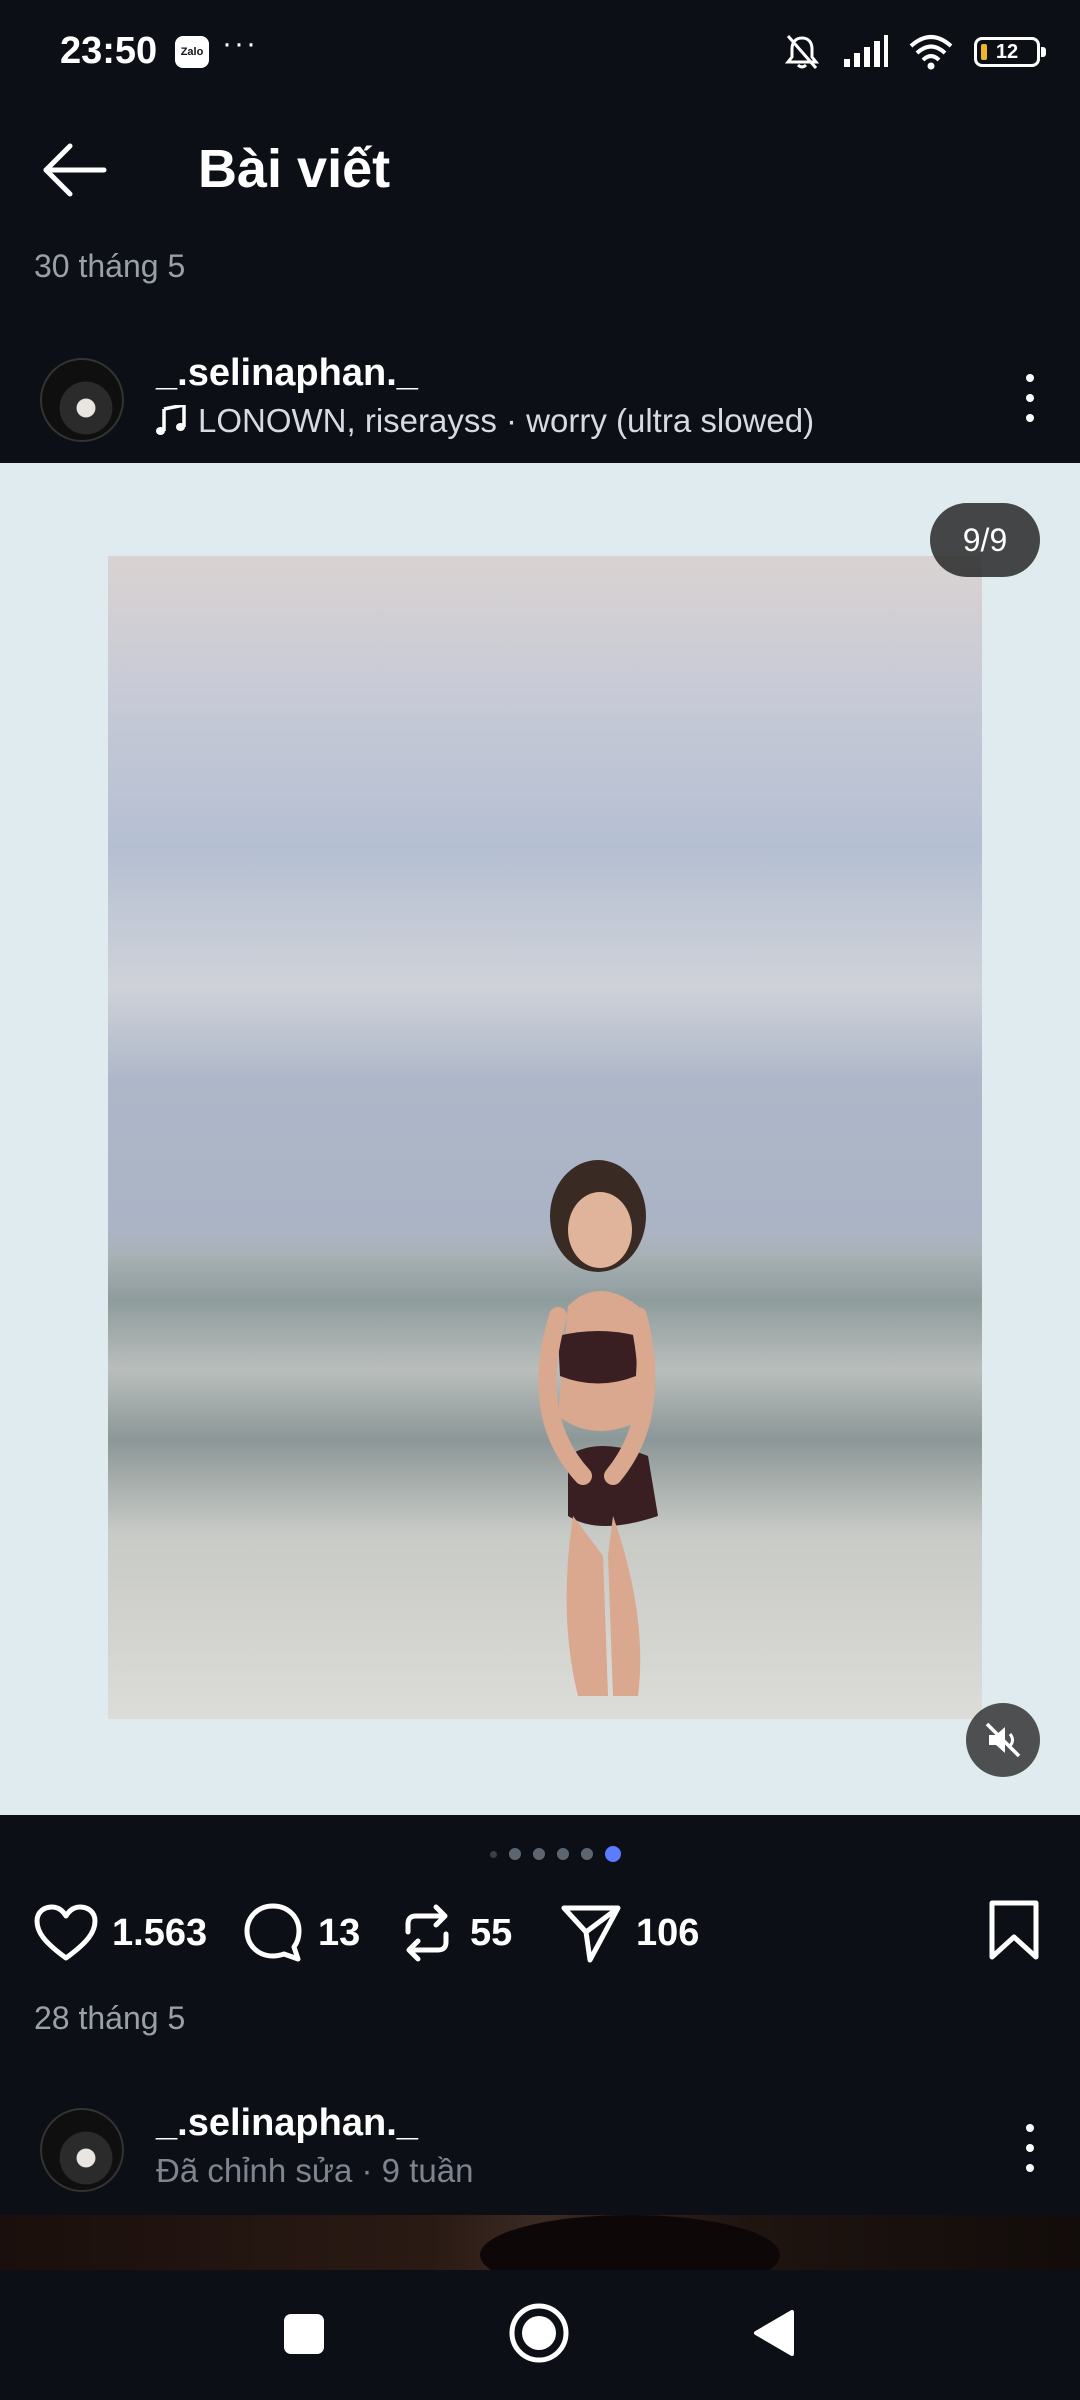 This screenshot has width=1080, height=2400. Describe the element at coordinates (240, 43) in the screenshot. I see `more-notifications-icon: ···` at that location.